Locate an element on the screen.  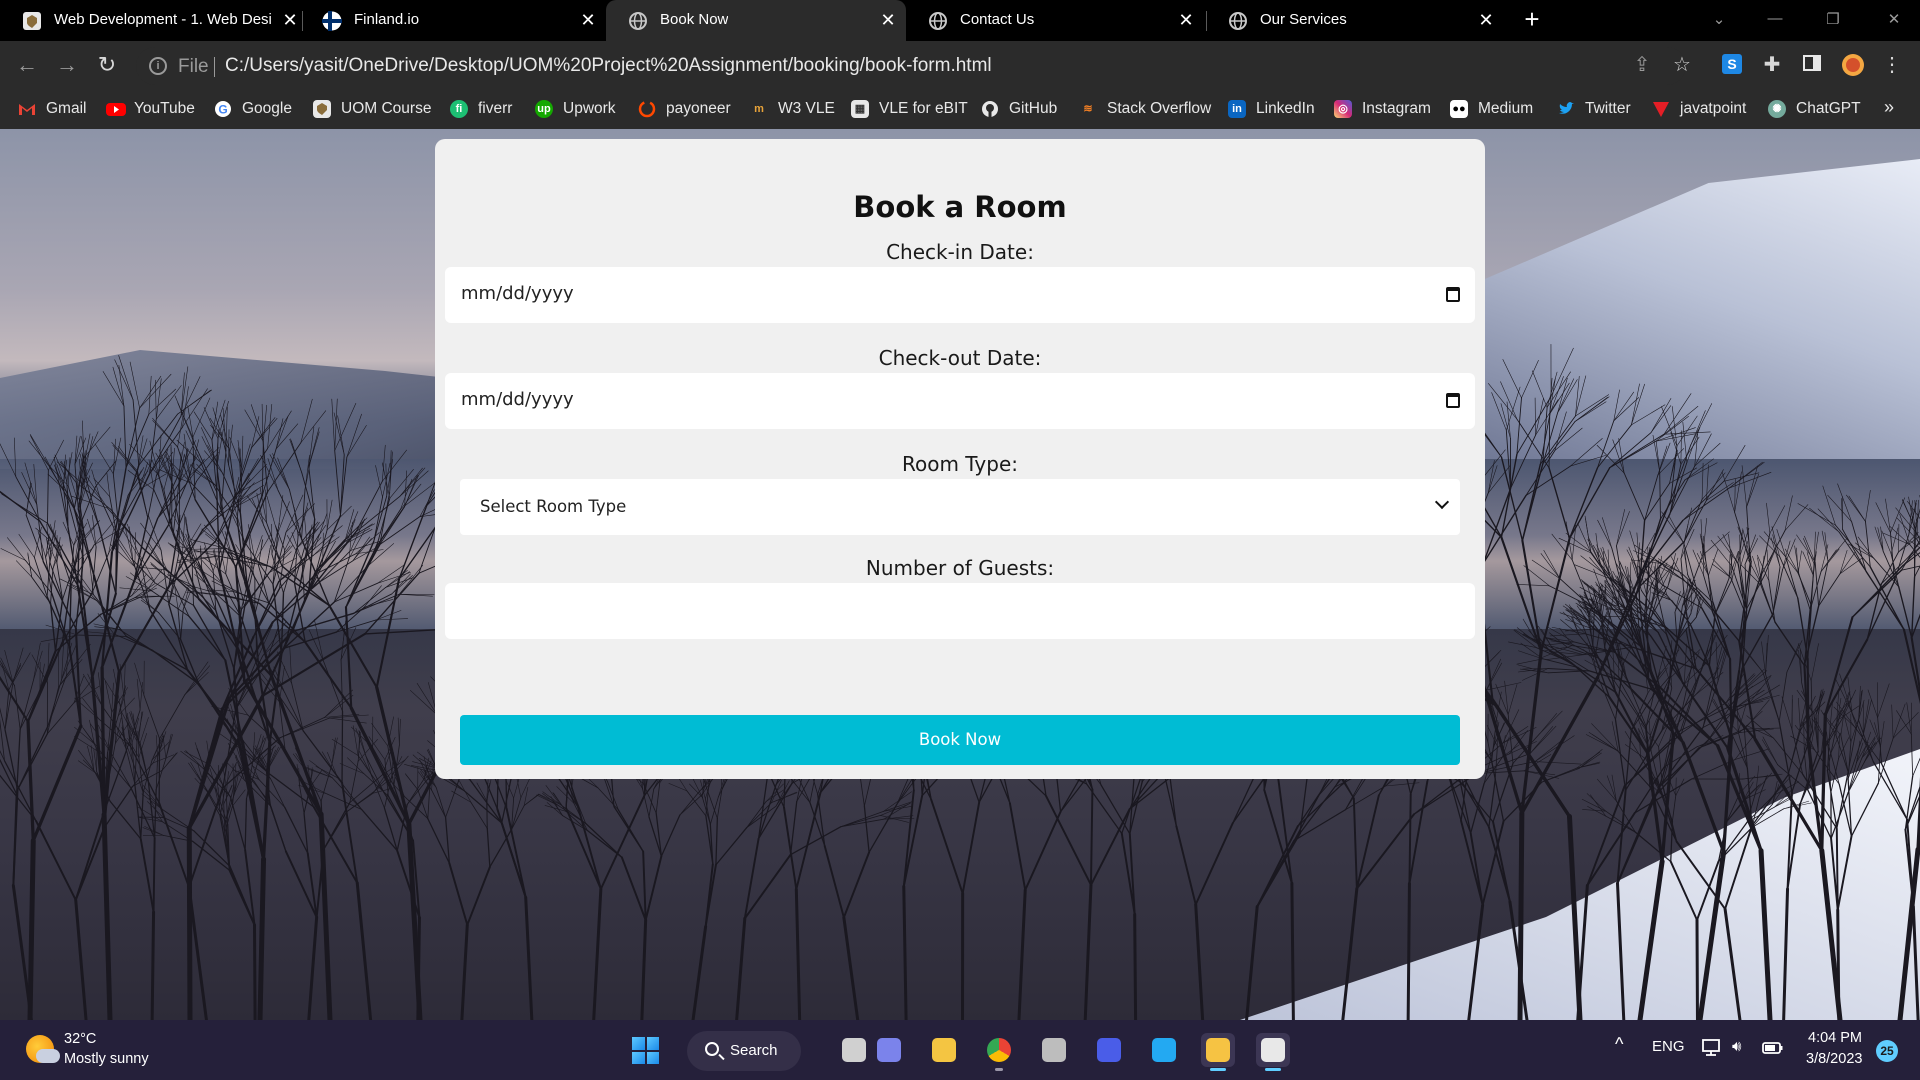
twitter-icon is located at coordinates (1566, 109).